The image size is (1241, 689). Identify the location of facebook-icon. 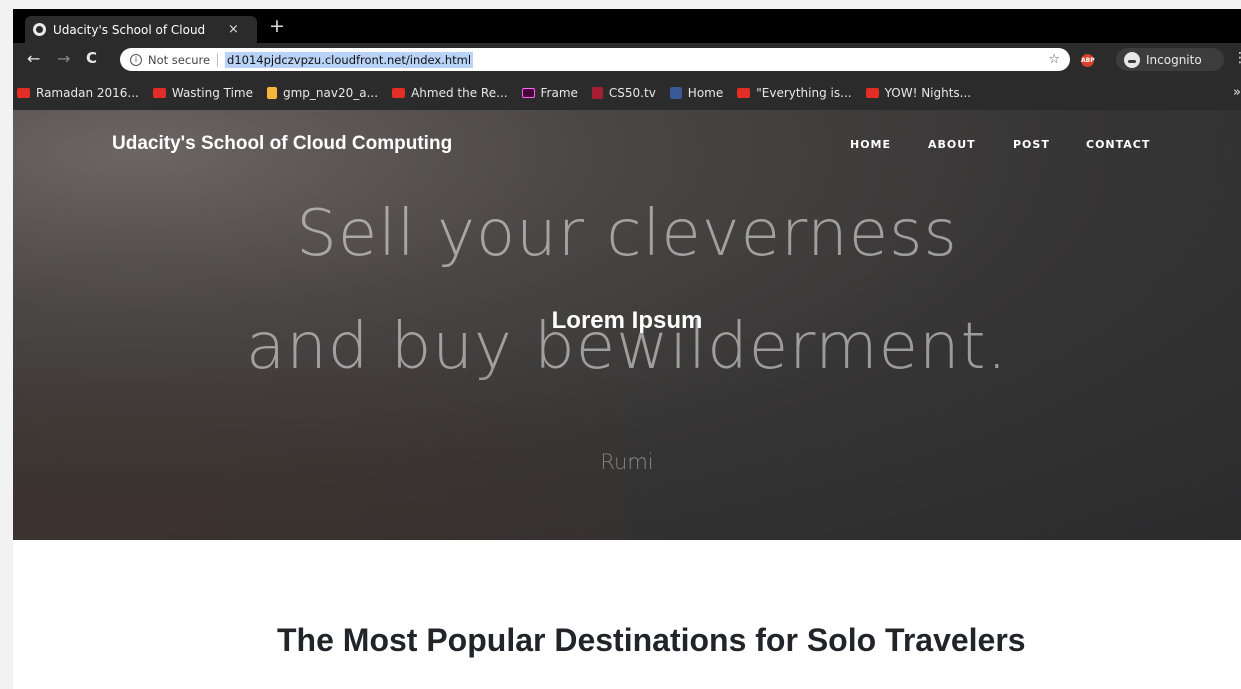
(675, 93).